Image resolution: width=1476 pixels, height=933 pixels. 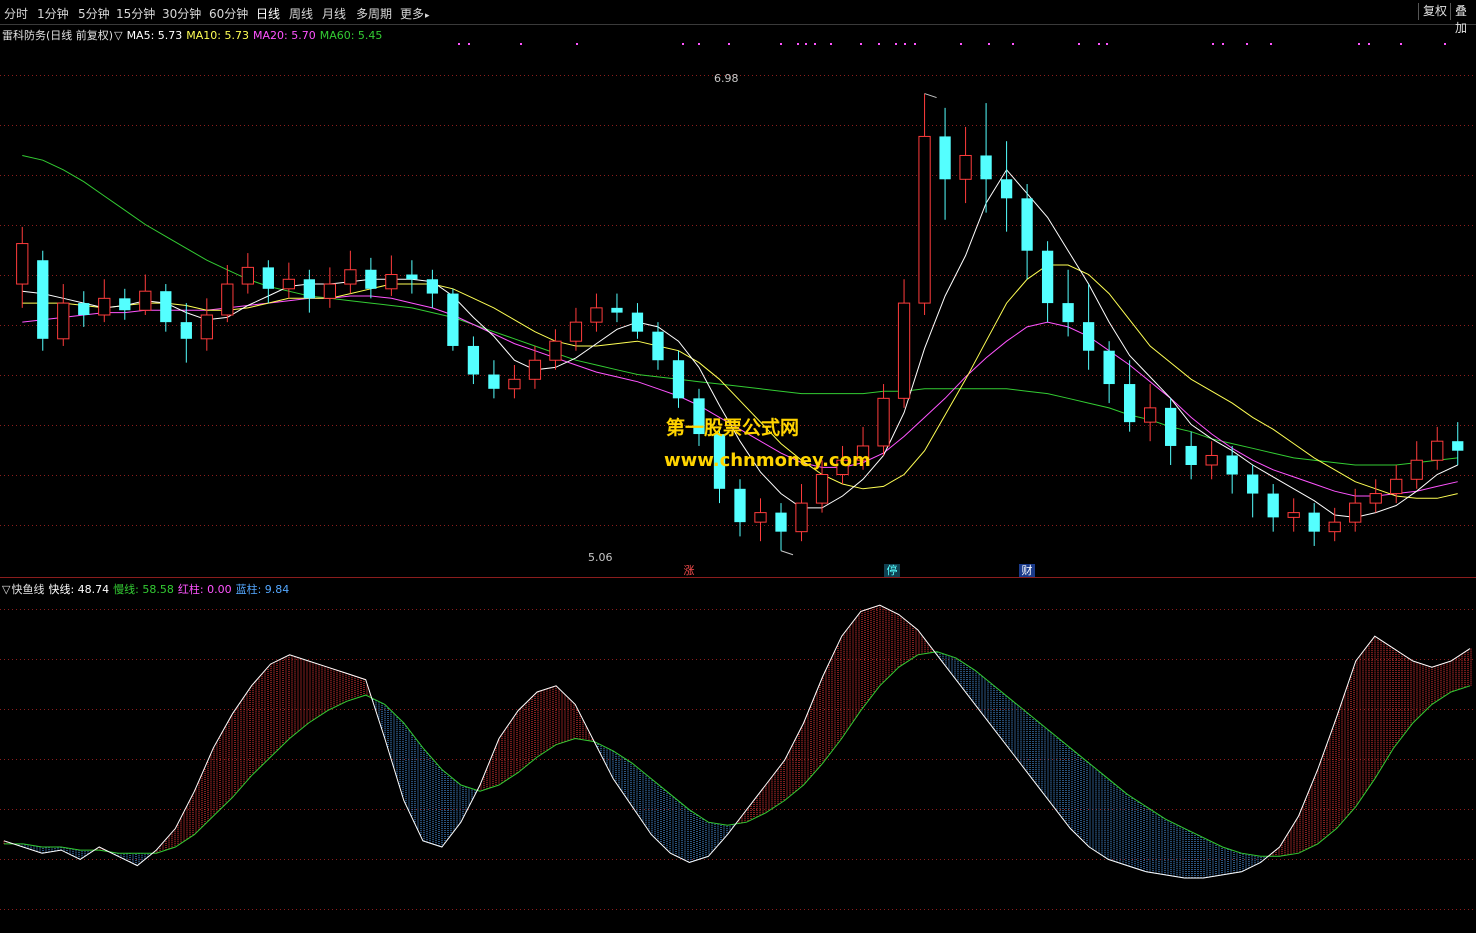 I want to click on tab-fenshi: 分时, so click(x=16, y=13).